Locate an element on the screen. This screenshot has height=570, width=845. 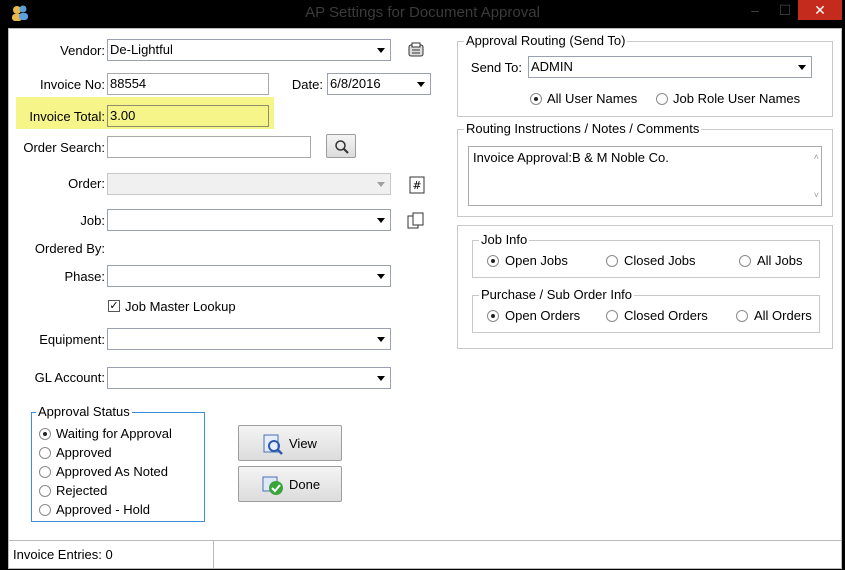
ordered-by-label: Ordered By: is located at coordinates (69, 248).